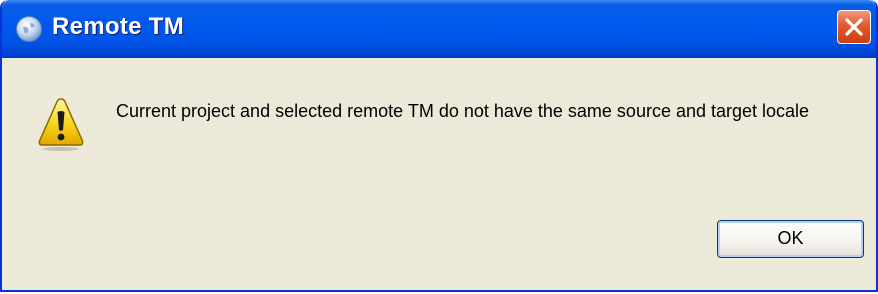 This screenshot has height=294, width=878. What do you see at coordinates (29, 29) in the screenshot?
I see `globe-app-icon` at bounding box center [29, 29].